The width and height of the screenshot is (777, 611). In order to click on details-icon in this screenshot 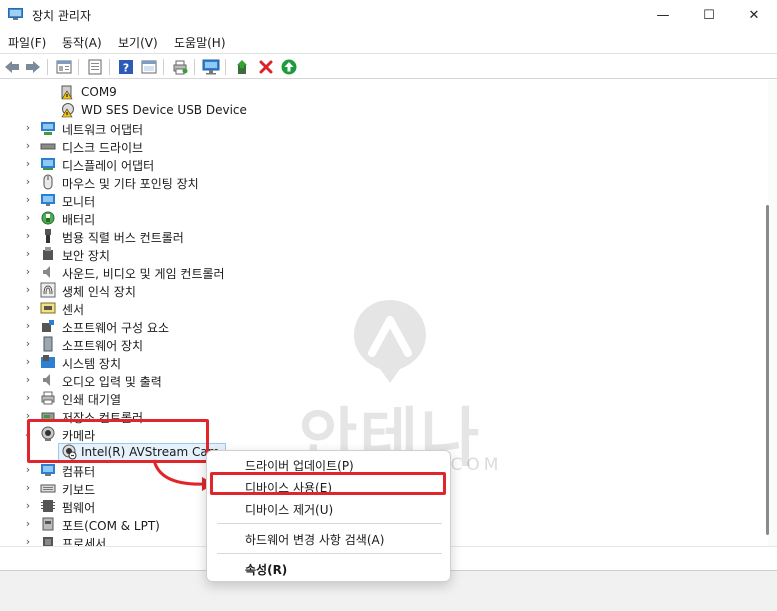, I will do `click(95, 67)`.